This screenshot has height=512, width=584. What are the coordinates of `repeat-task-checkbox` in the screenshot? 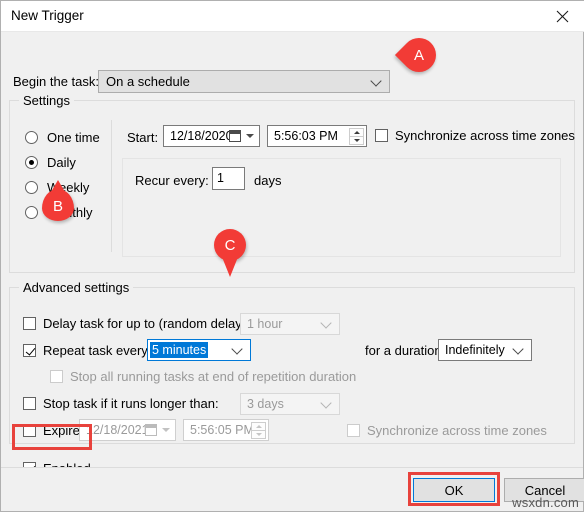 It's located at (29, 350).